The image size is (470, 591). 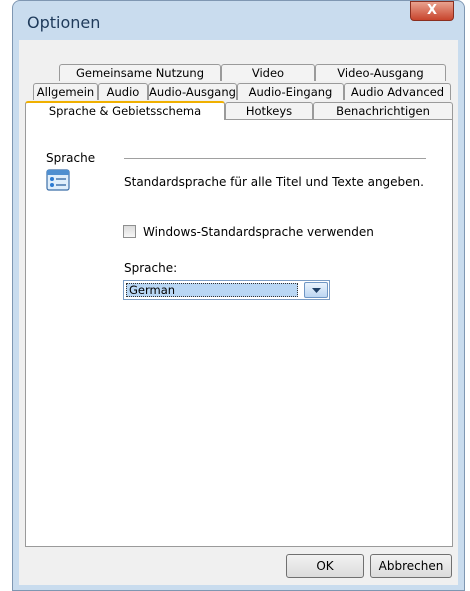 I want to click on windows-default-language-checkbox, so click(x=129, y=231).